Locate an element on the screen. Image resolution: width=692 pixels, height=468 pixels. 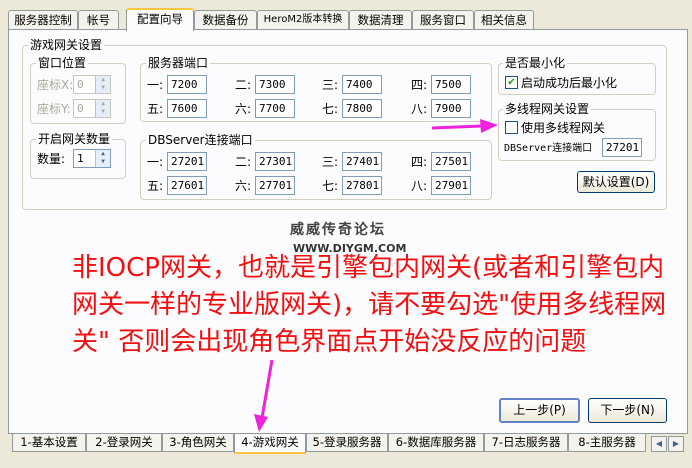
bottom-tab-game-gateway: 4-游戏网关 is located at coordinates (270, 444).